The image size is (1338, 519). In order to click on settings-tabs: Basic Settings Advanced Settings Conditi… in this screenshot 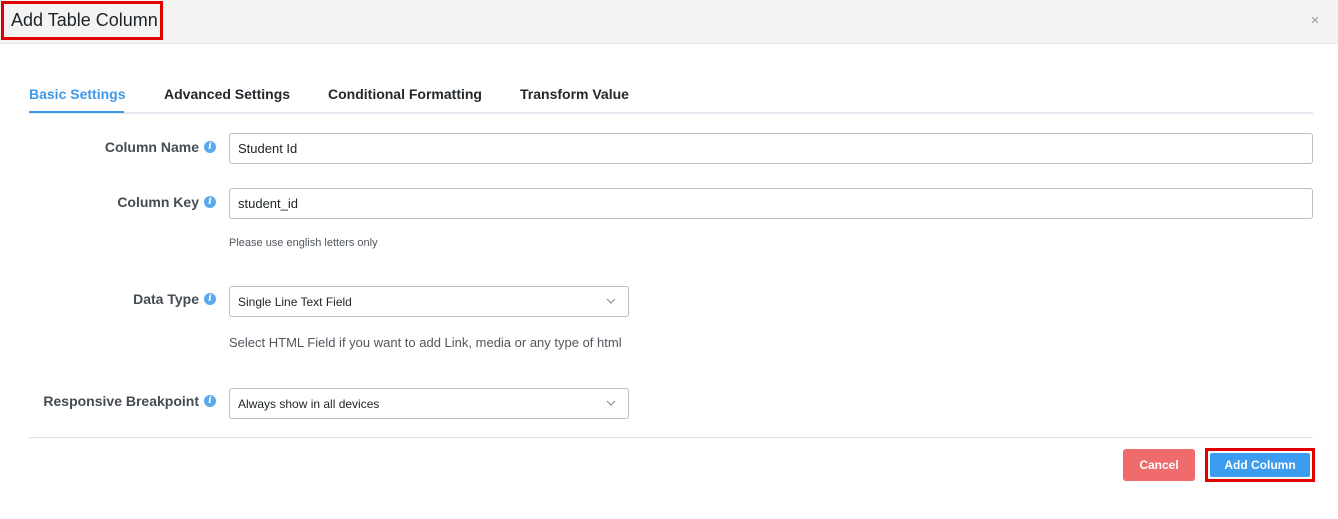, I will do `click(671, 97)`.